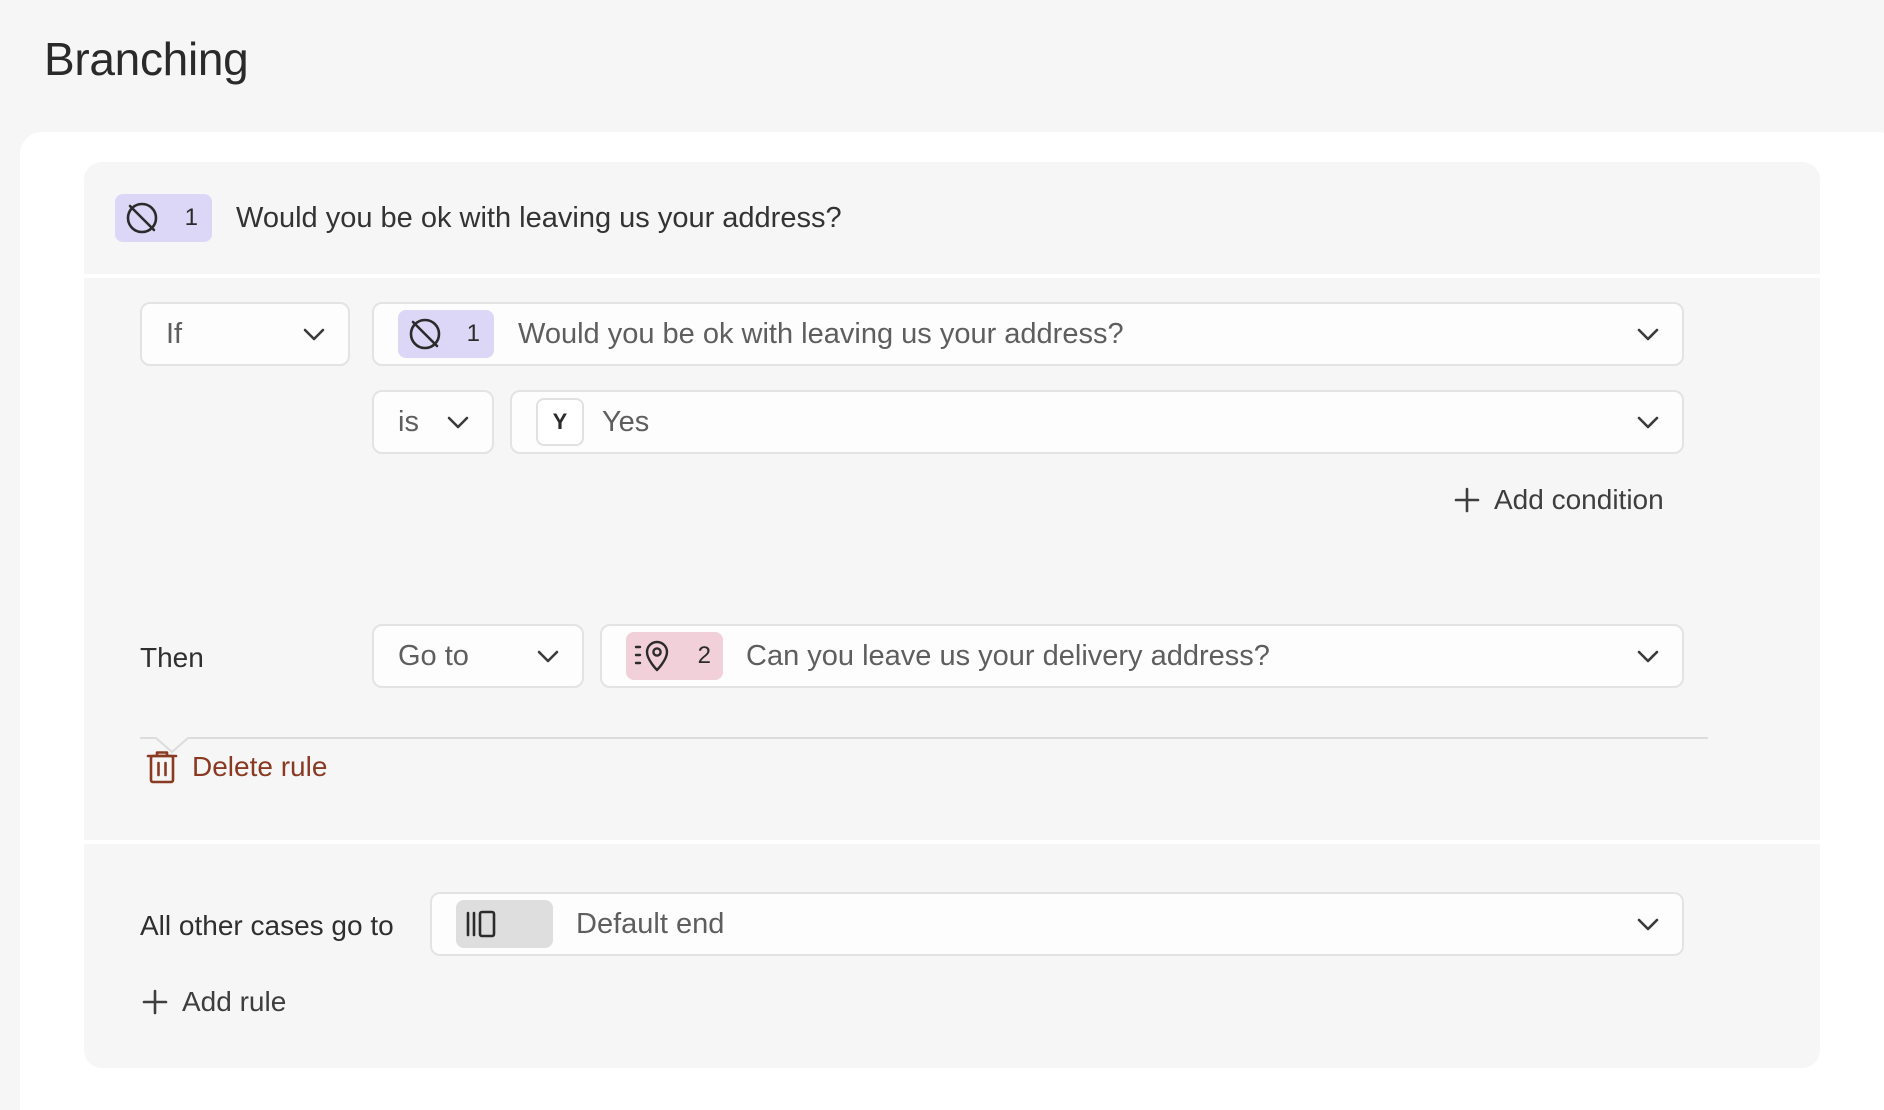 The width and height of the screenshot is (1884, 1110). I want to click on page-title: Branching, so click(146, 59).